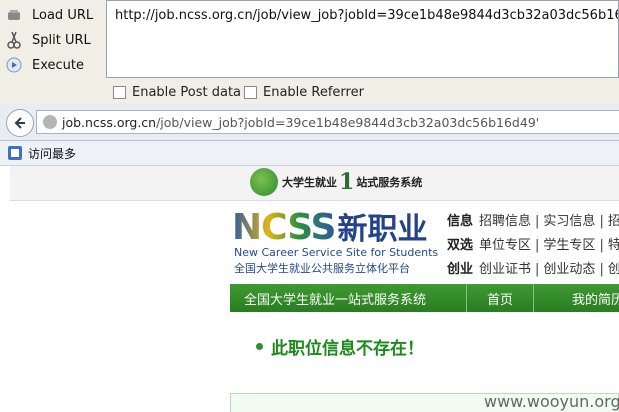  I want to click on execute-button: Execute, so click(54, 65).